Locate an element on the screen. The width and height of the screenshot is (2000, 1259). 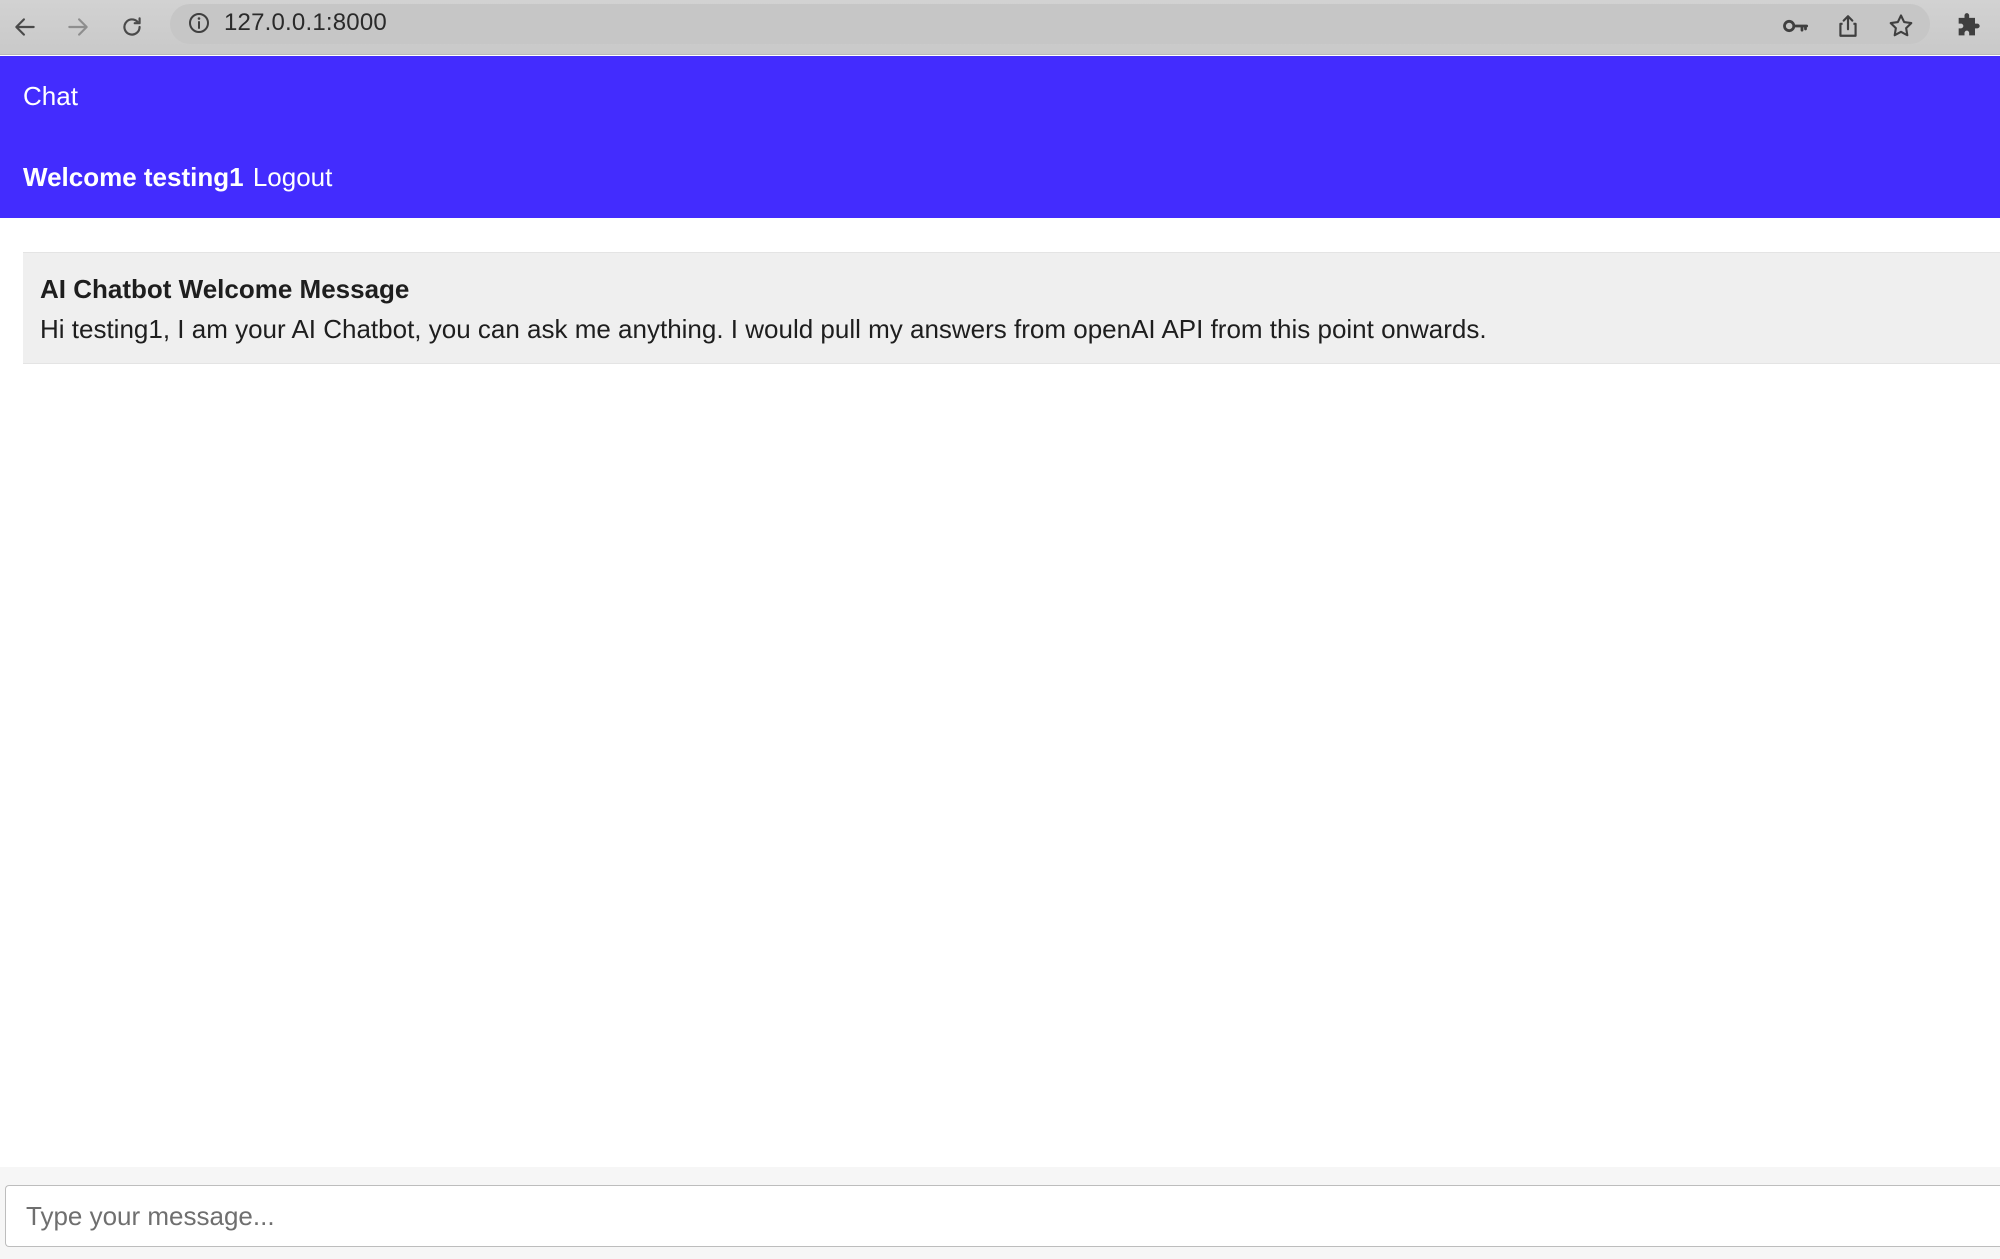
message-title: AI Chatbot Welcome Message is located at coordinates (225, 289).